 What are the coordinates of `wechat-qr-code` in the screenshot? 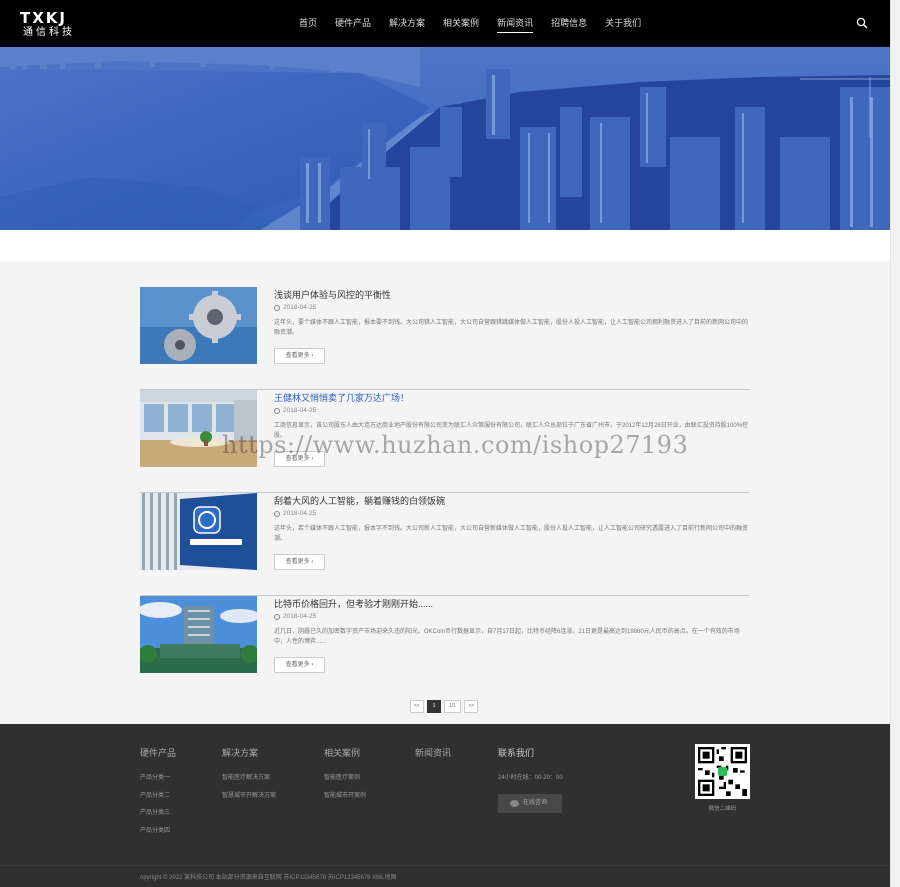 It's located at (722, 771).